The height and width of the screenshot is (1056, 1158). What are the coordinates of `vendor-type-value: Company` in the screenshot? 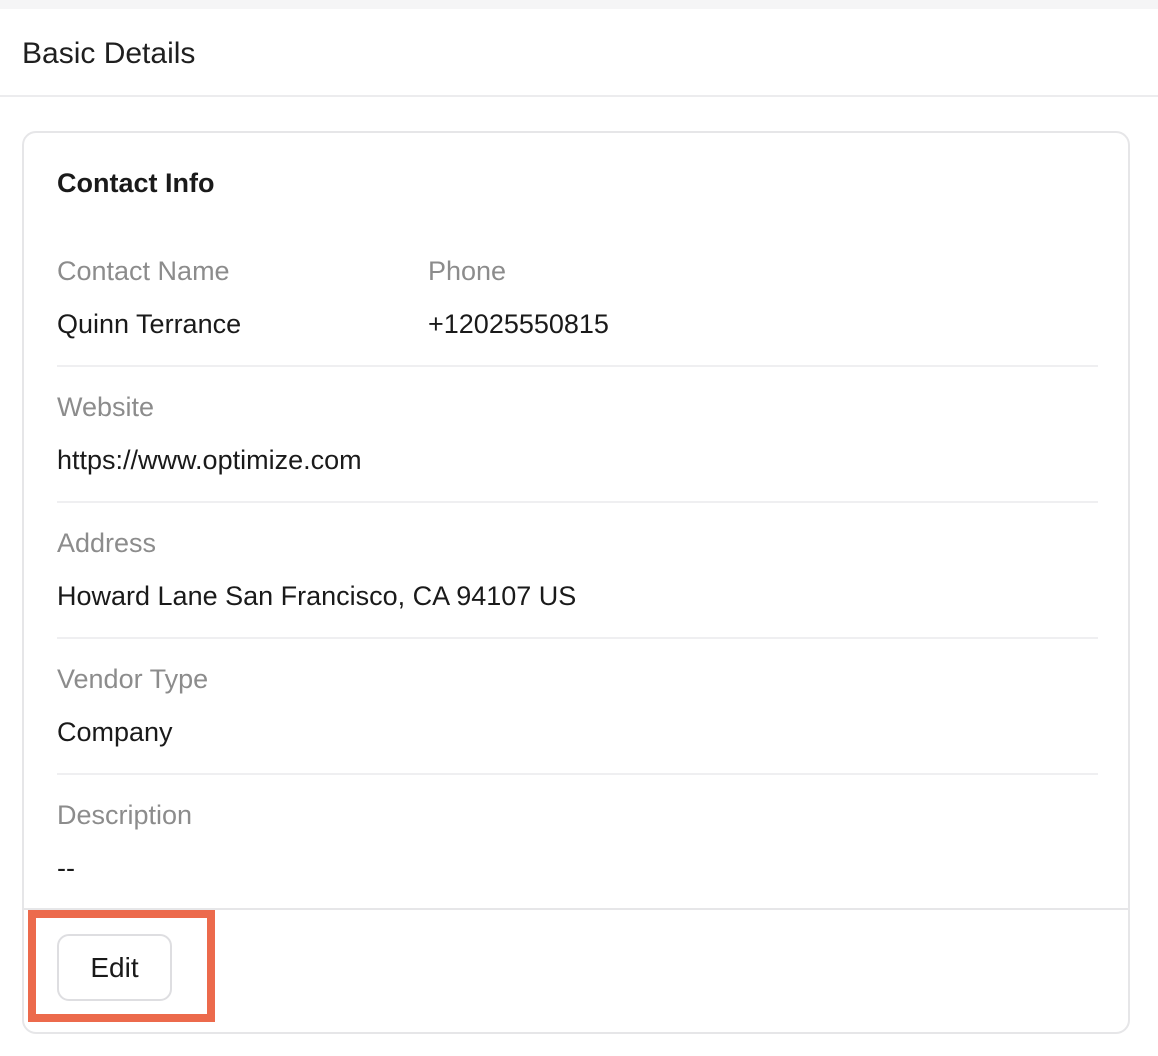 It's located at (115, 732).